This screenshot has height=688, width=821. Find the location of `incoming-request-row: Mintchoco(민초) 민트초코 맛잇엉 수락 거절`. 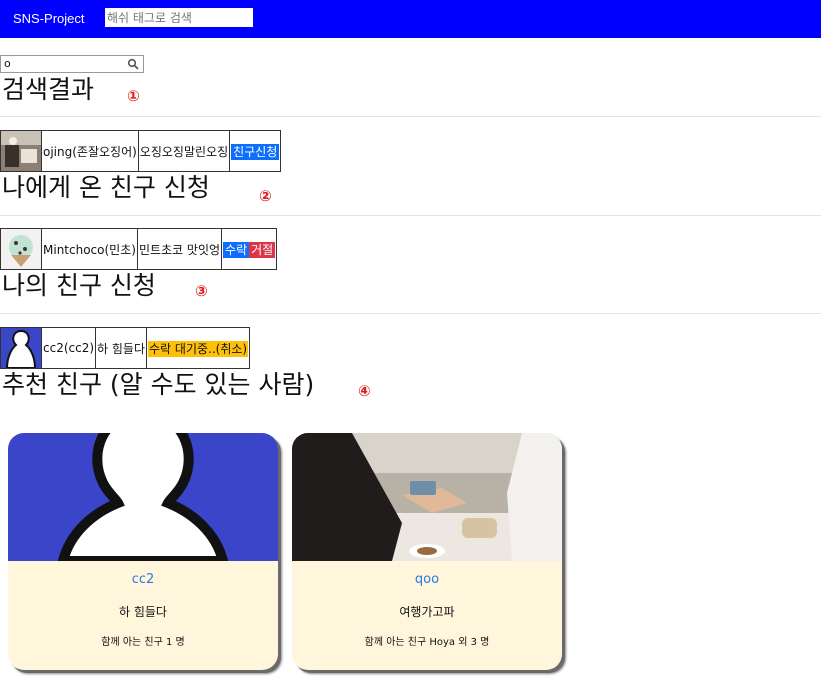

incoming-request-row: Mintchoco(민초) 민트초코 맛잇엉 수락 거절 is located at coordinates (139, 249).